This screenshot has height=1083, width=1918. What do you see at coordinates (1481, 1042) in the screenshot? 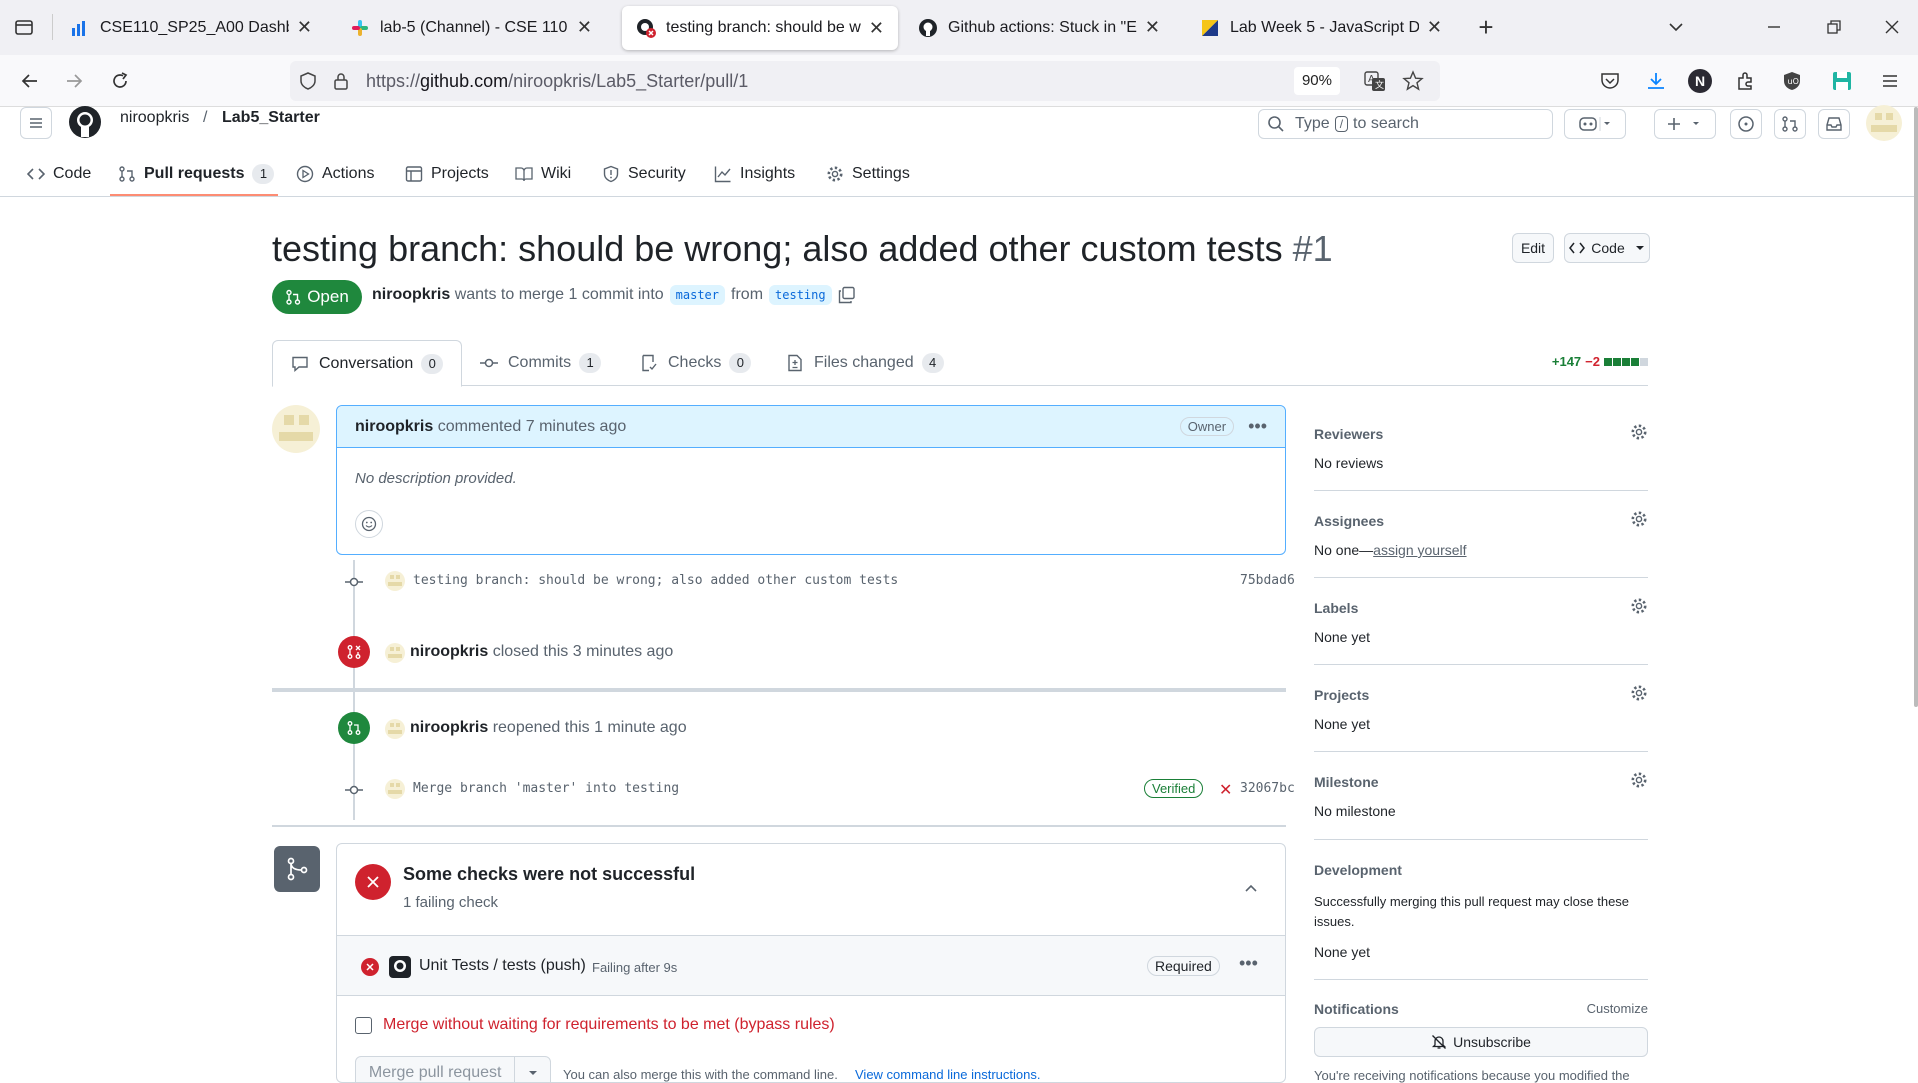
I see `unsubscribe-button: Unsubscribe` at bounding box center [1481, 1042].